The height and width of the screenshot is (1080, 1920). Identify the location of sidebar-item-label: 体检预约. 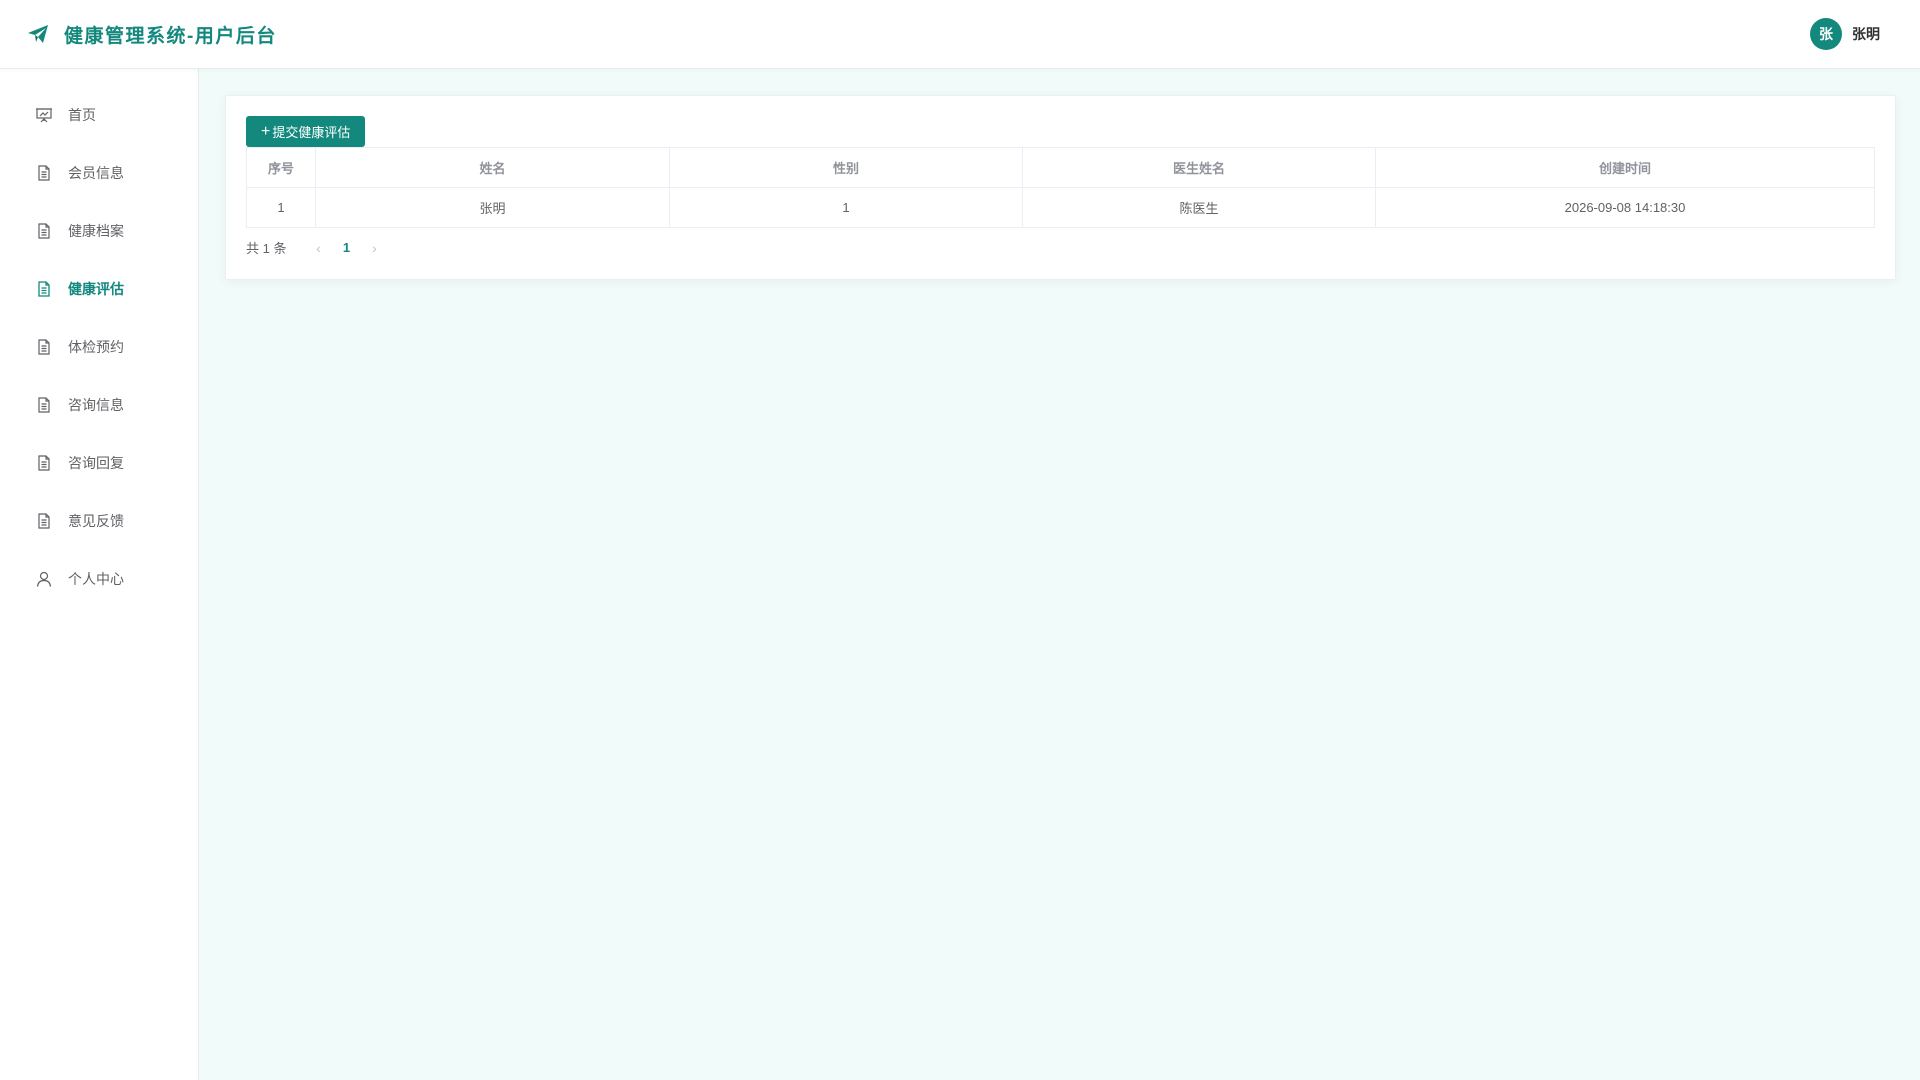
(96, 347).